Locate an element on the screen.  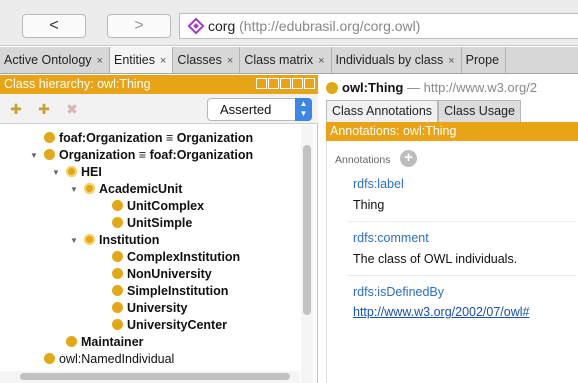
tab-entities: Entities × is located at coordinates (141, 60).